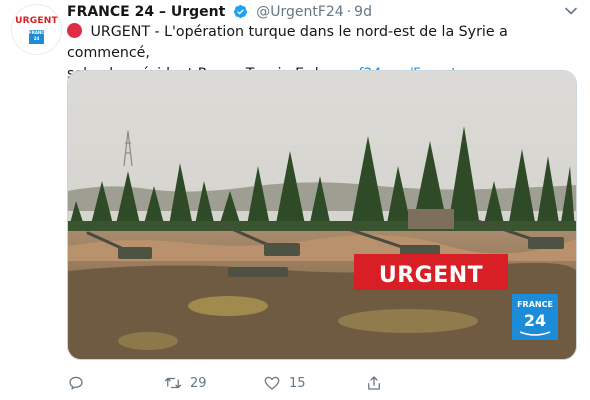 This screenshot has height=400, width=590. What do you see at coordinates (284, 383) in the screenshot?
I see `like-button: 15` at bounding box center [284, 383].